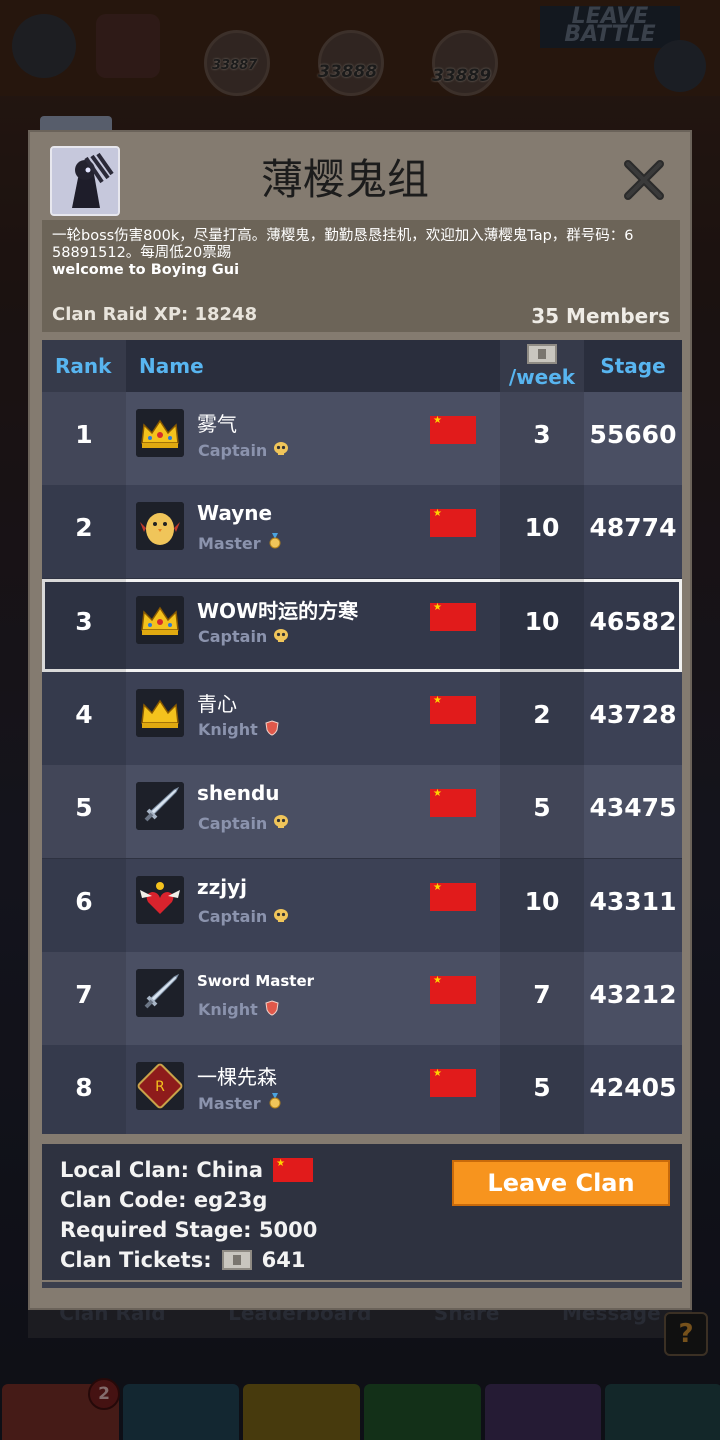  I want to click on table-row: 3 WOW时运的方寒 Captain 10 46582, so click(362, 625).